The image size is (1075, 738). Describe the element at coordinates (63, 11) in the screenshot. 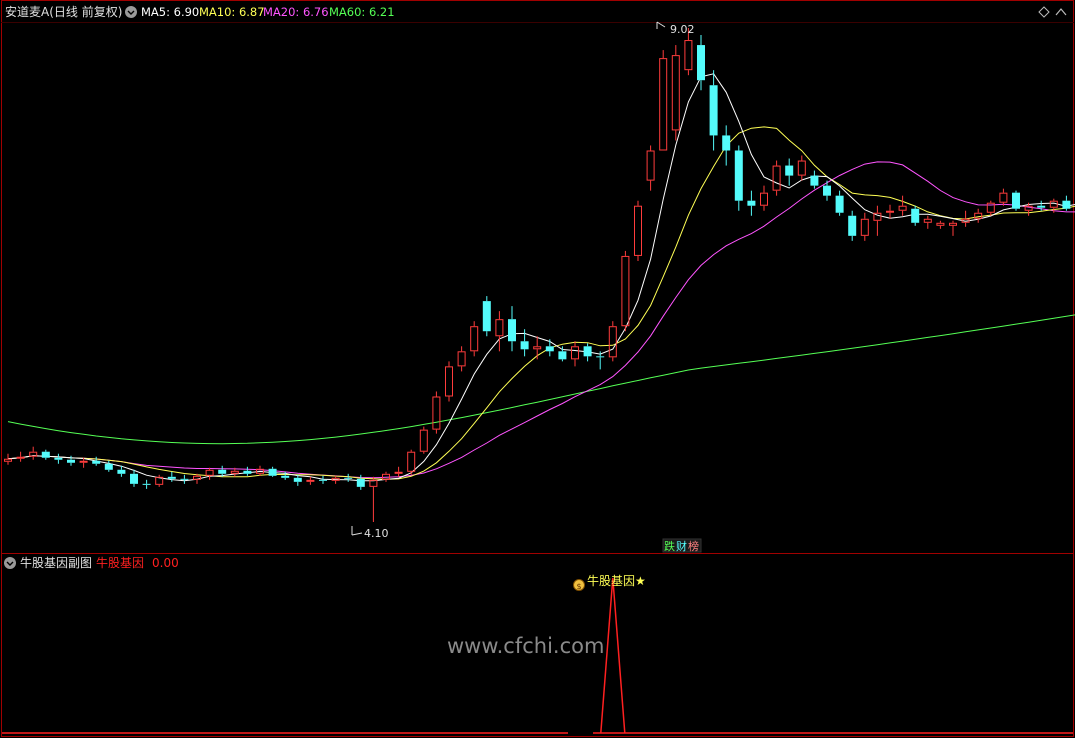

I see `stock-label: 安道麦A(日线 前复权)` at that location.